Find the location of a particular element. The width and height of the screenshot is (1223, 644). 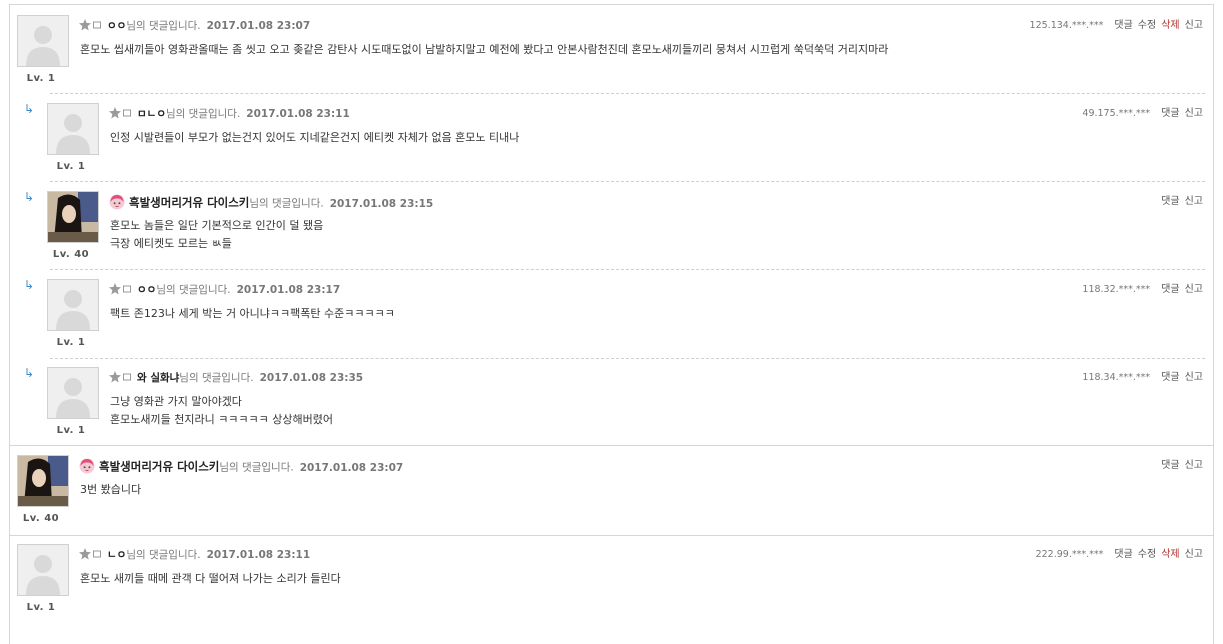

comment-header: ㅇㅇ님의 댓글입니다. 2017.01.08 23:07 is located at coordinates (194, 26).